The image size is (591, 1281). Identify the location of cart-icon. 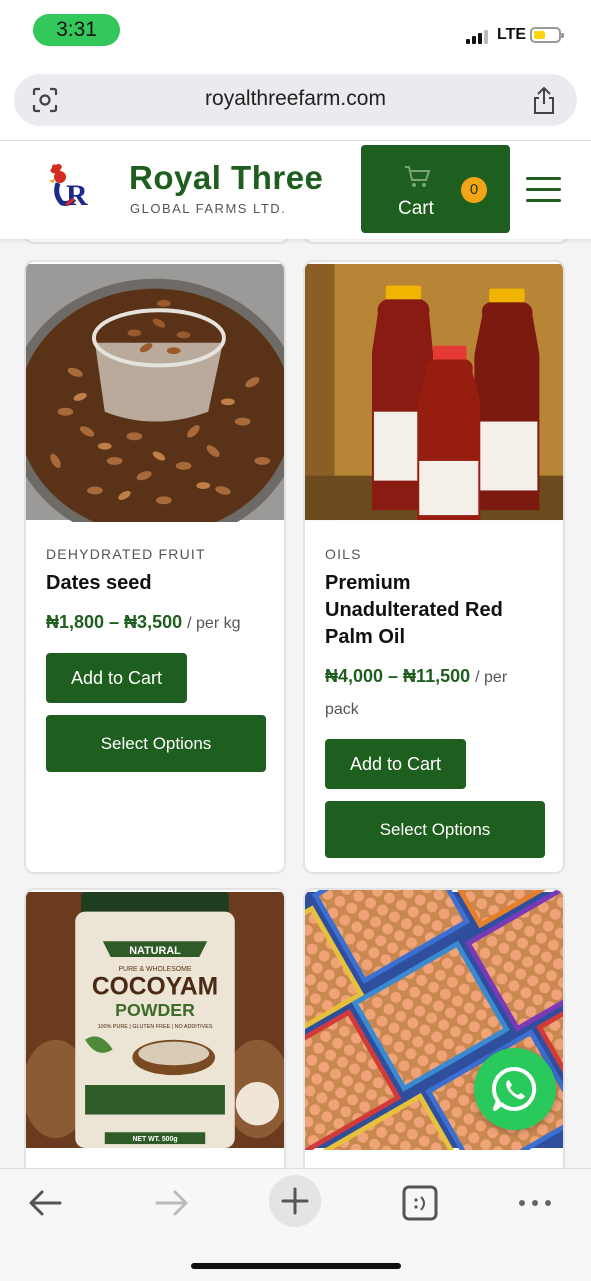
(418, 176).